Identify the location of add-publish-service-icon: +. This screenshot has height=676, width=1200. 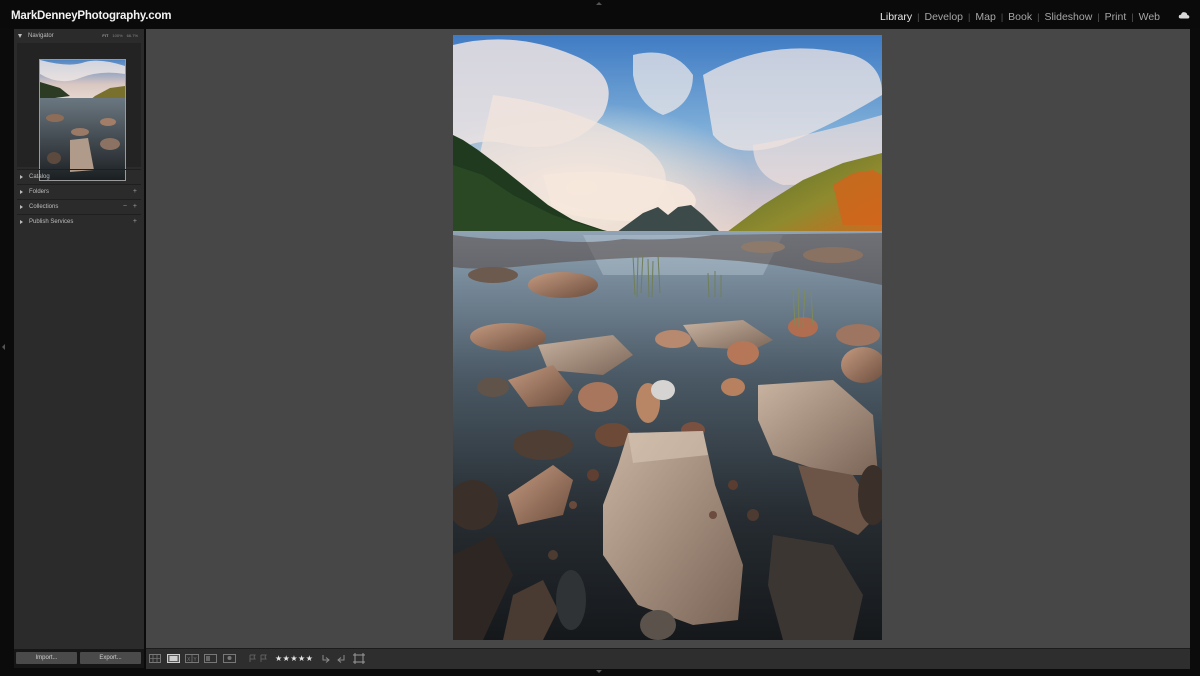
(135, 221).